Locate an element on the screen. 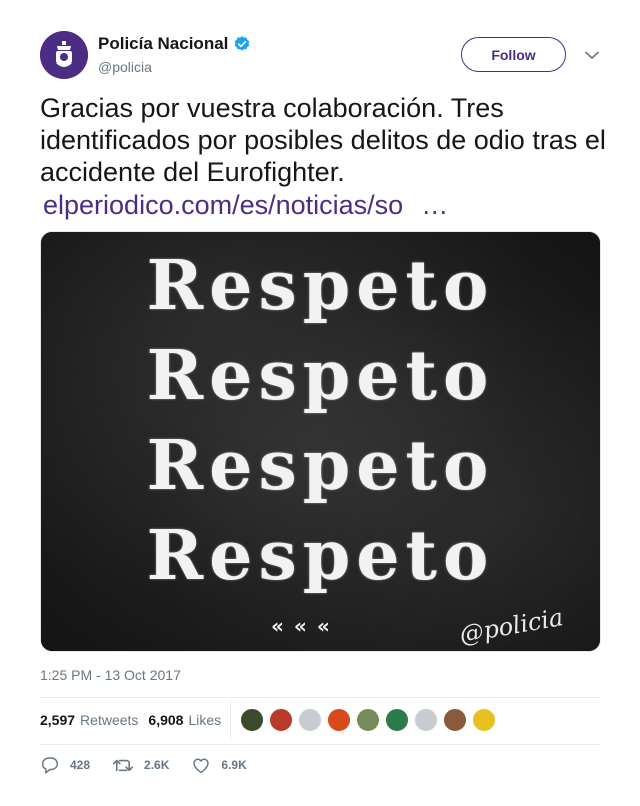  police-shield-icon is located at coordinates (64, 55).